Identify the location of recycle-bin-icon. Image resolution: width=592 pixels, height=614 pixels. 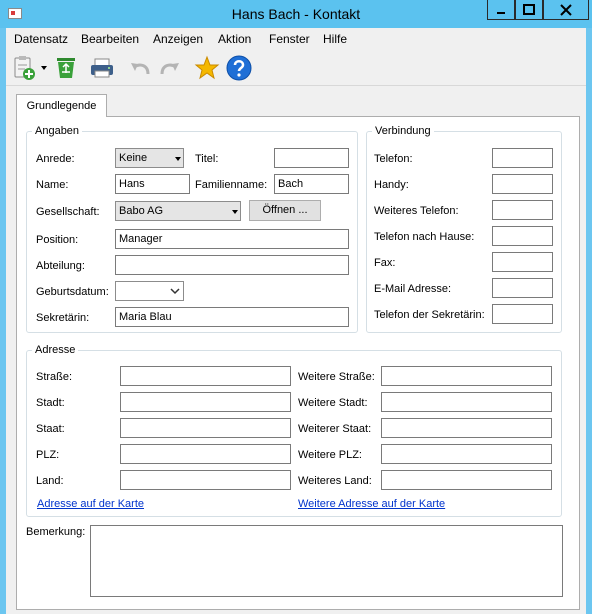
(66, 68).